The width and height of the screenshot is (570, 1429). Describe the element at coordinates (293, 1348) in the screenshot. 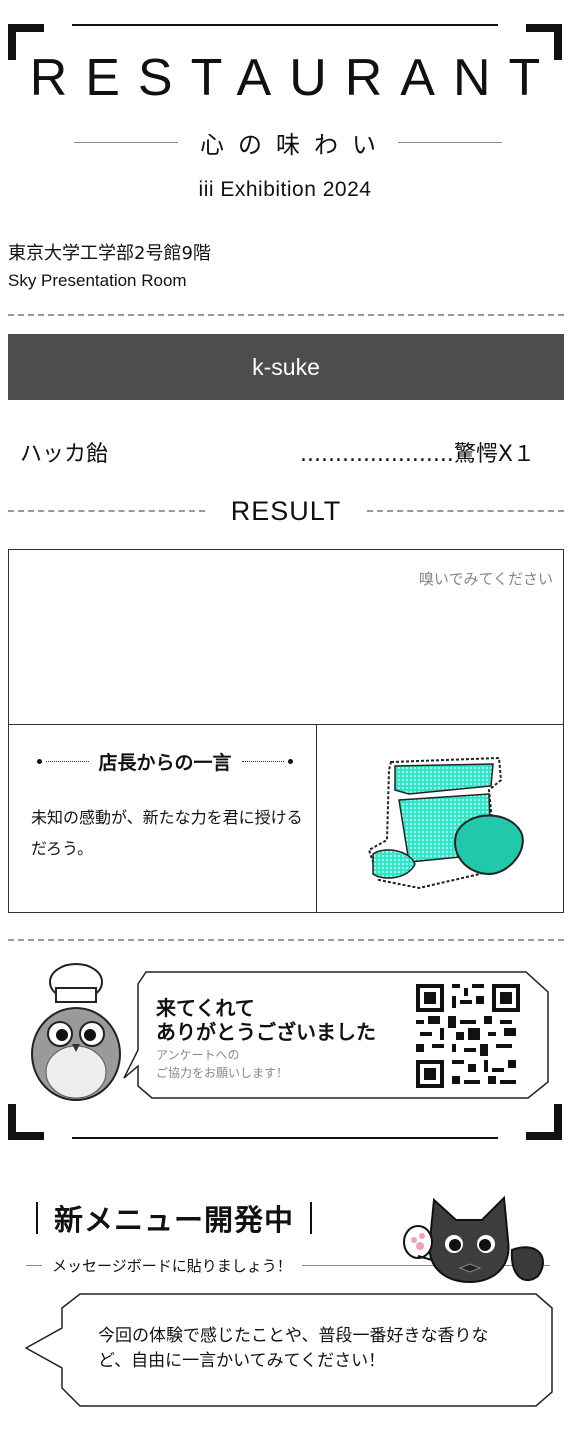

I see `comment-prompt: 今回の体験で感じたことや、普段一番好きな香りなど、自由に一言かいてみてください！` at that location.